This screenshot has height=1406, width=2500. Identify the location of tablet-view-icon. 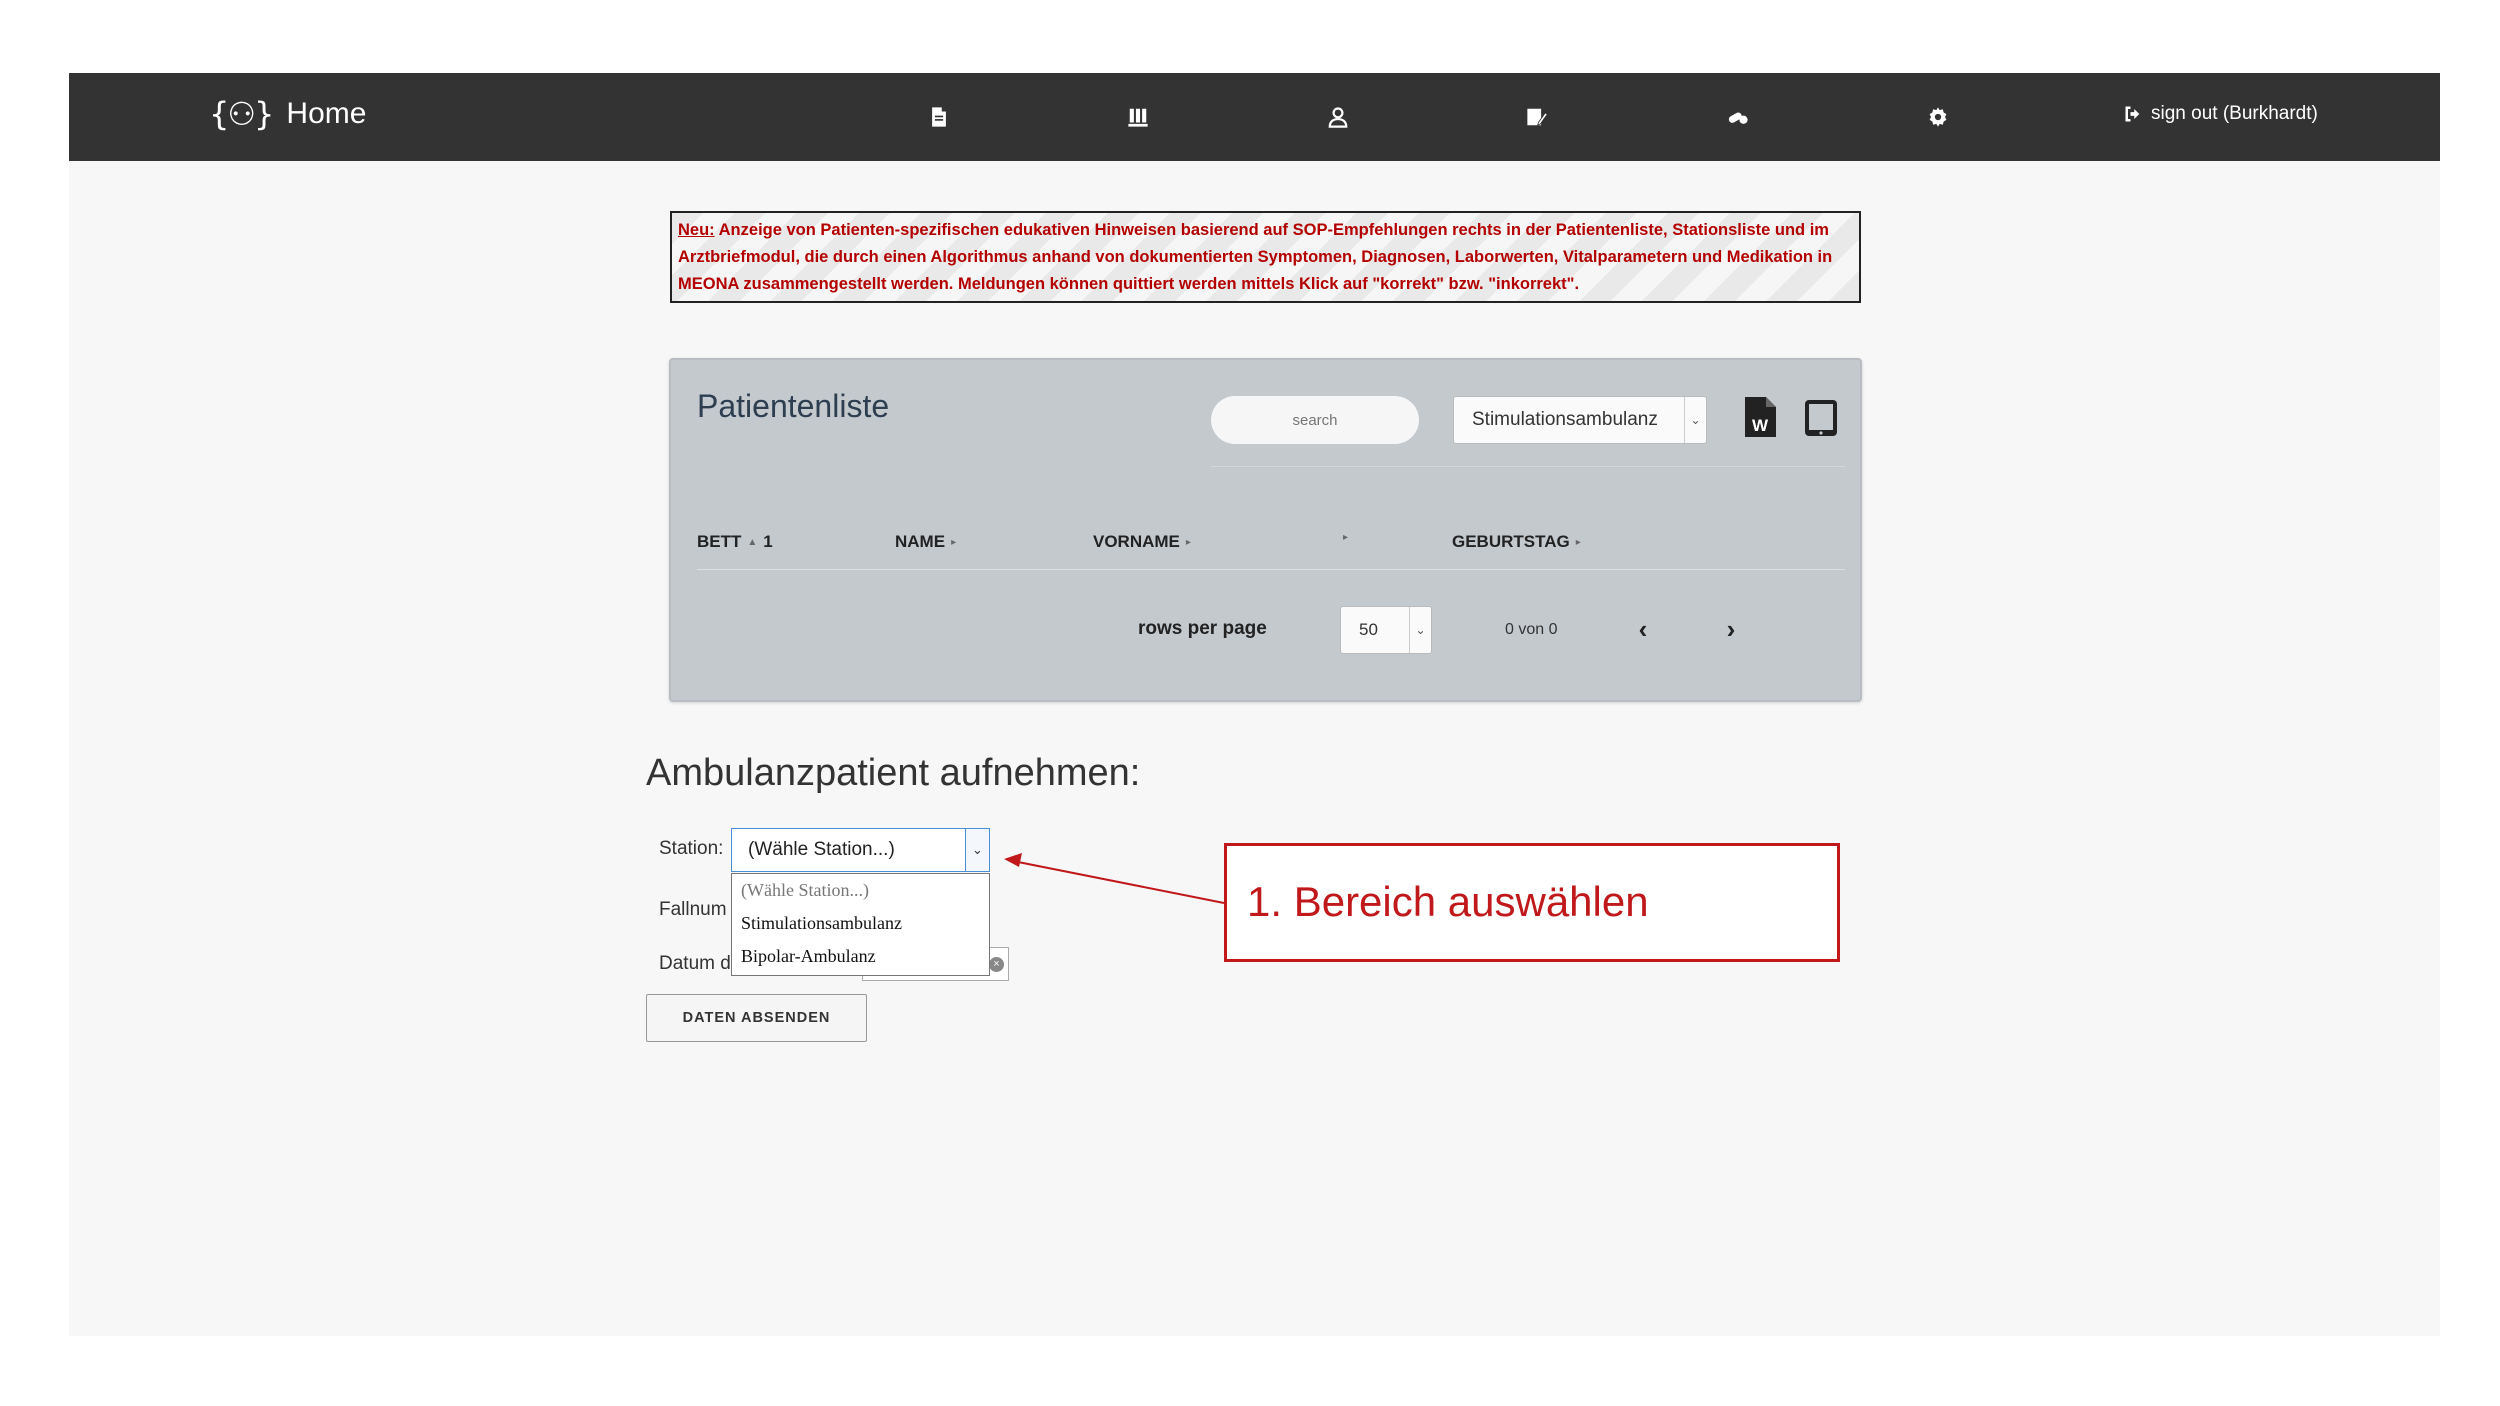
(1821, 418).